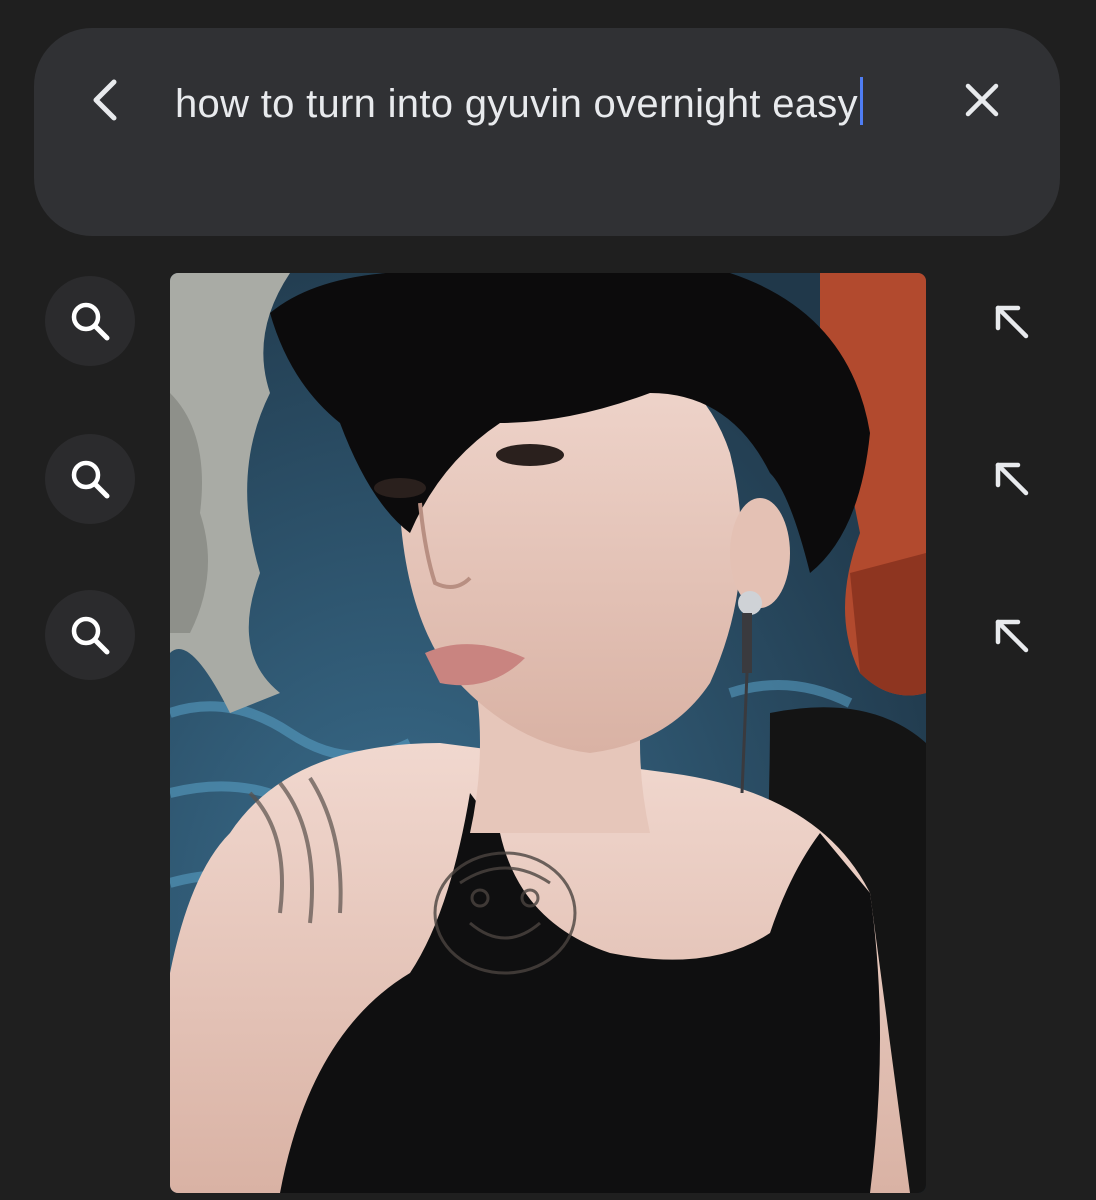 The height and width of the screenshot is (1200, 1096). Describe the element at coordinates (861, 101) in the screenshot. I see `text-caret` at that location.